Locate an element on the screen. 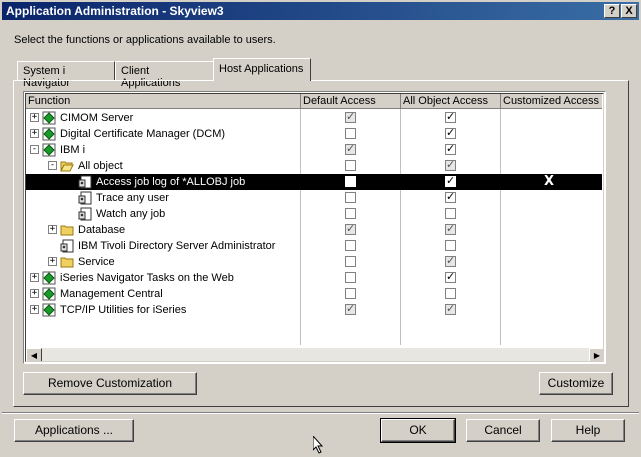 The image size is (641, 457). tab-host-applications: Host Applications is located at coordinates (262, 69).